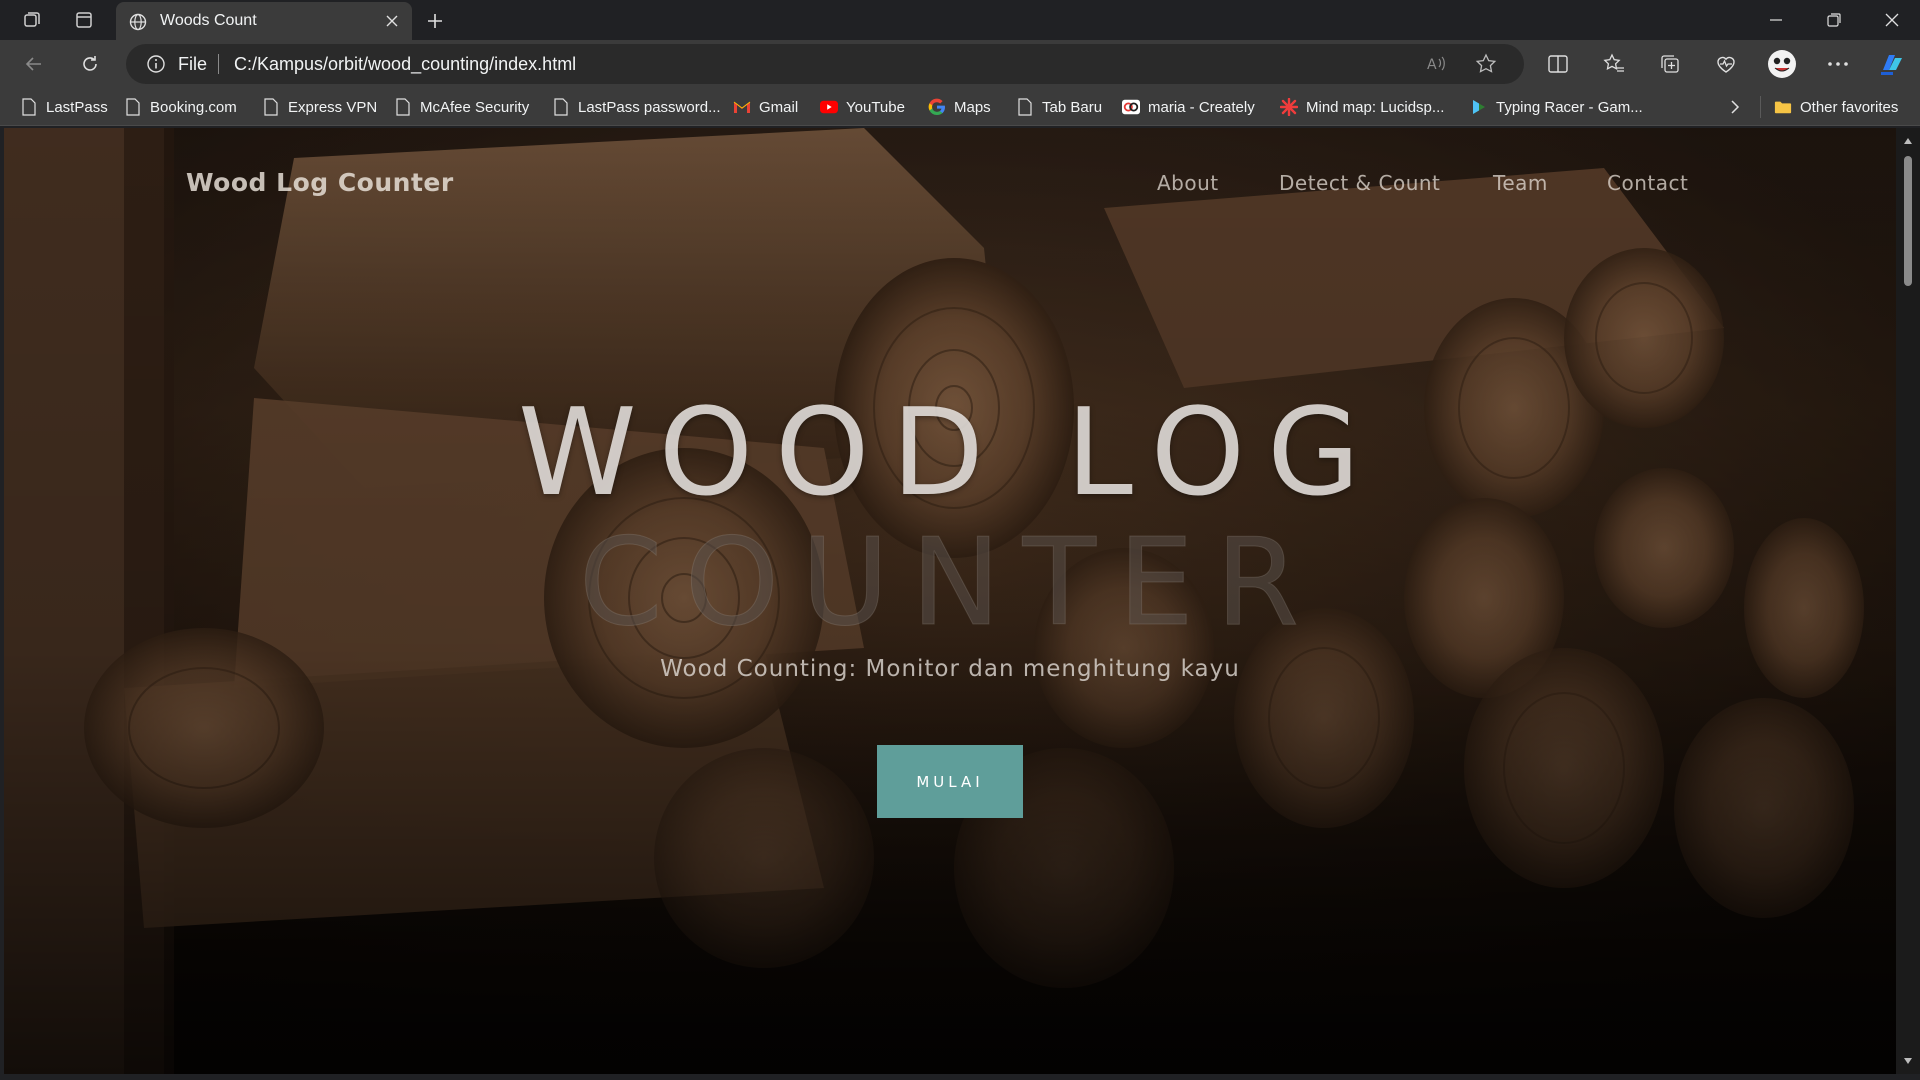 This screenshot has width=1920, height=1080. What do you see at coordinates (829, 107) in the screenshot?
I see `youtube-icon` at bounding box center [829, 107].